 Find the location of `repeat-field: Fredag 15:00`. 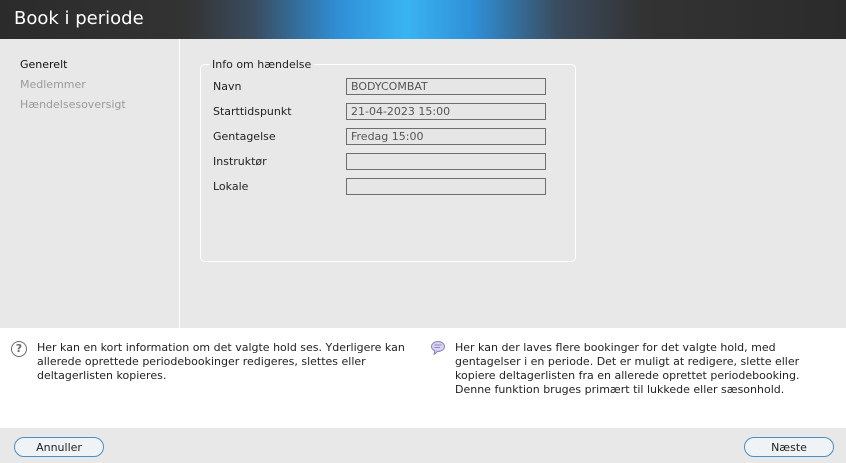

repeat-field: Fredag 15:00 is located at coordinates (446, 136).